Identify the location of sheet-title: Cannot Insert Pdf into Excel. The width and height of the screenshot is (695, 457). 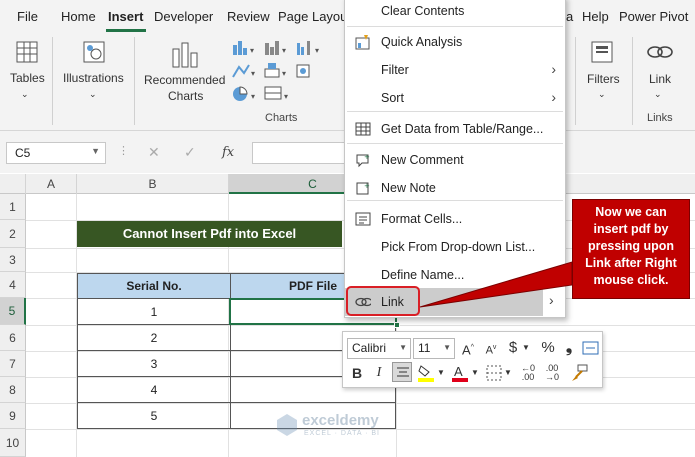
(209, 234).